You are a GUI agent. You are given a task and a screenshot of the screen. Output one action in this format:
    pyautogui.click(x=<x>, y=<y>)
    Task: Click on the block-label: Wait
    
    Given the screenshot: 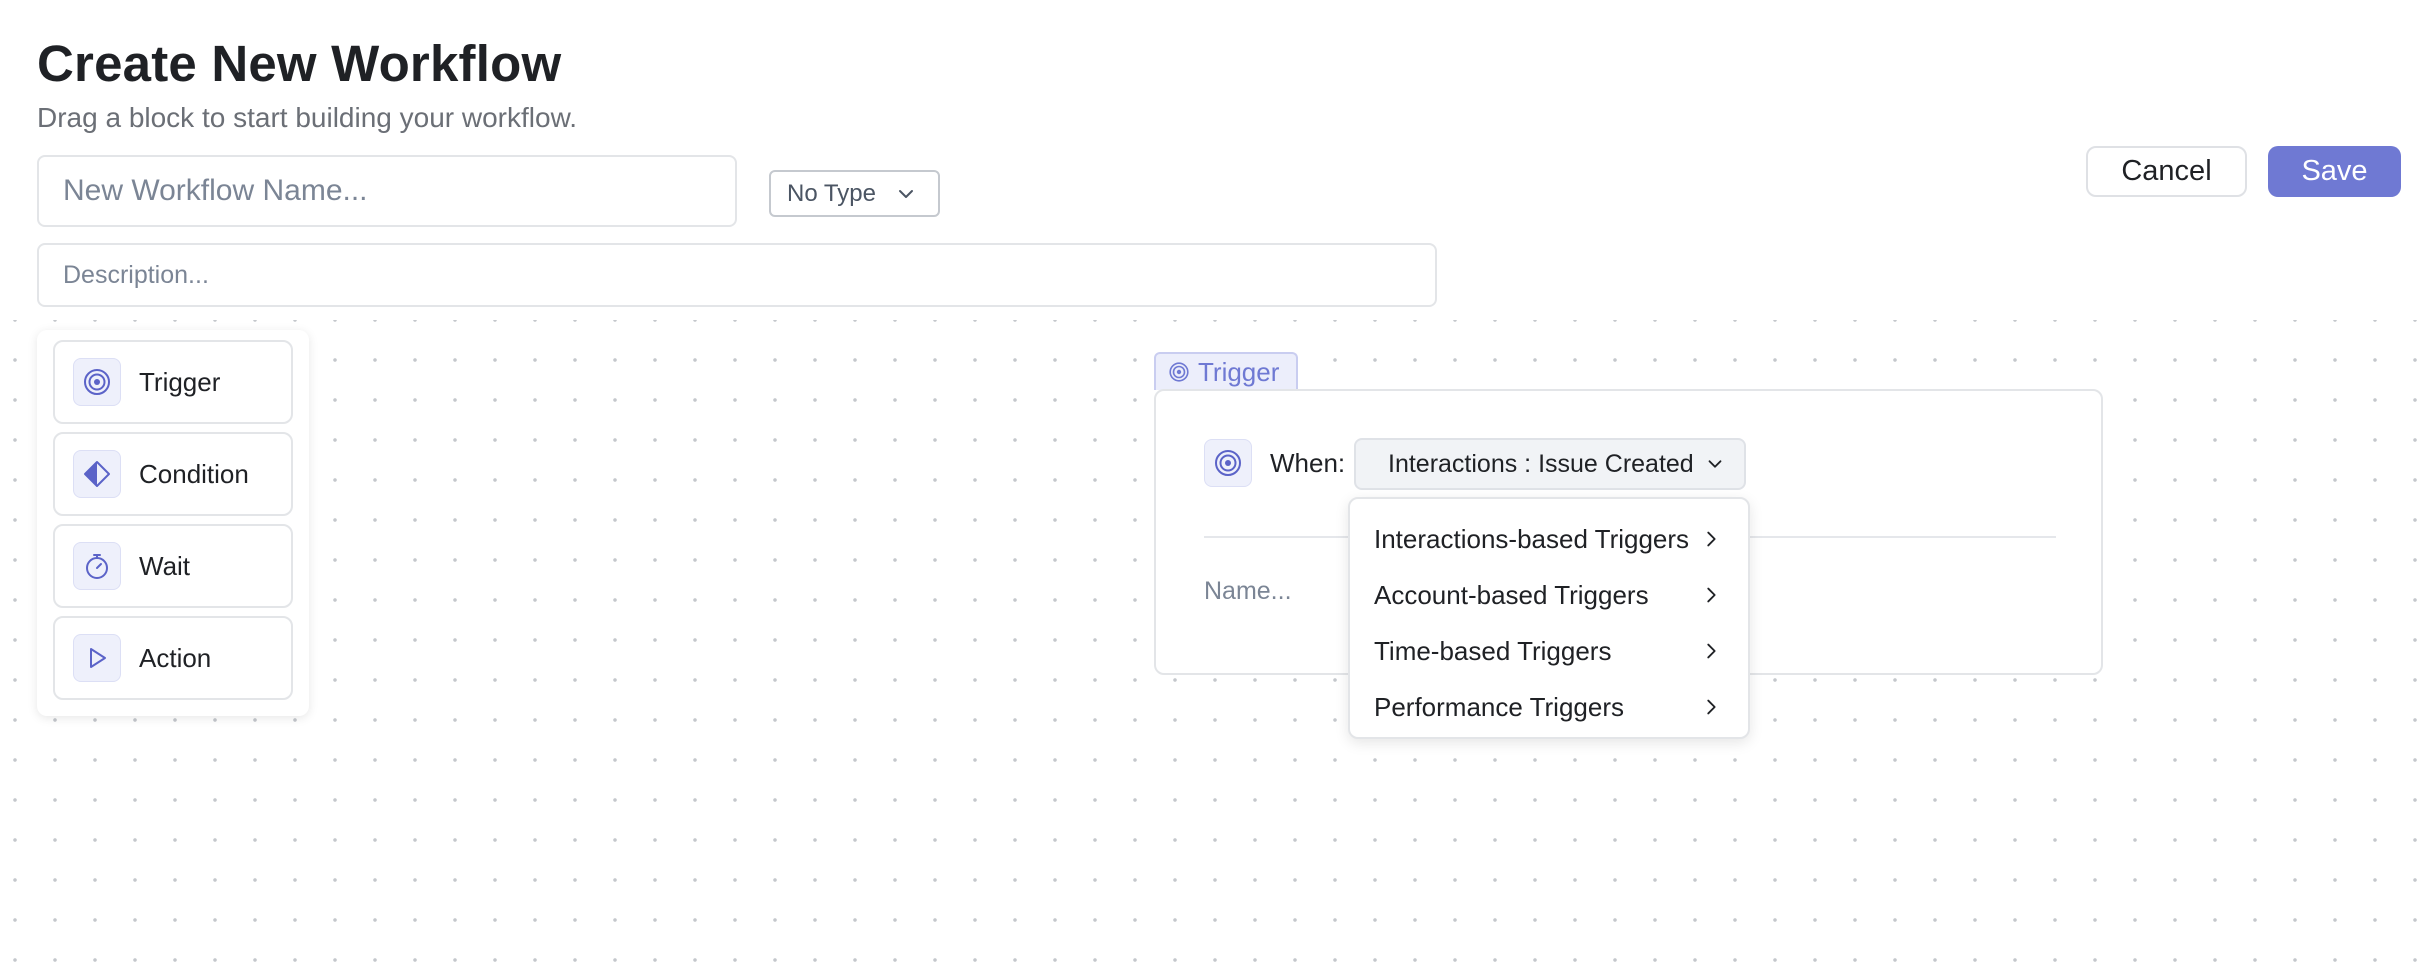 What is the action you would take?
    pyautogui.click(x=165, y=565)
    